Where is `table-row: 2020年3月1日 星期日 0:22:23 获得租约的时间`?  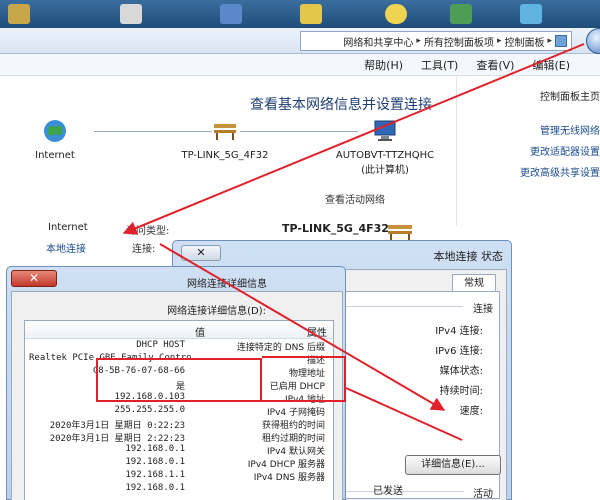
table-row: 2020年3月1日 星期日 0:22:23 获得租约的时间 is located at coordinates (179, 424).